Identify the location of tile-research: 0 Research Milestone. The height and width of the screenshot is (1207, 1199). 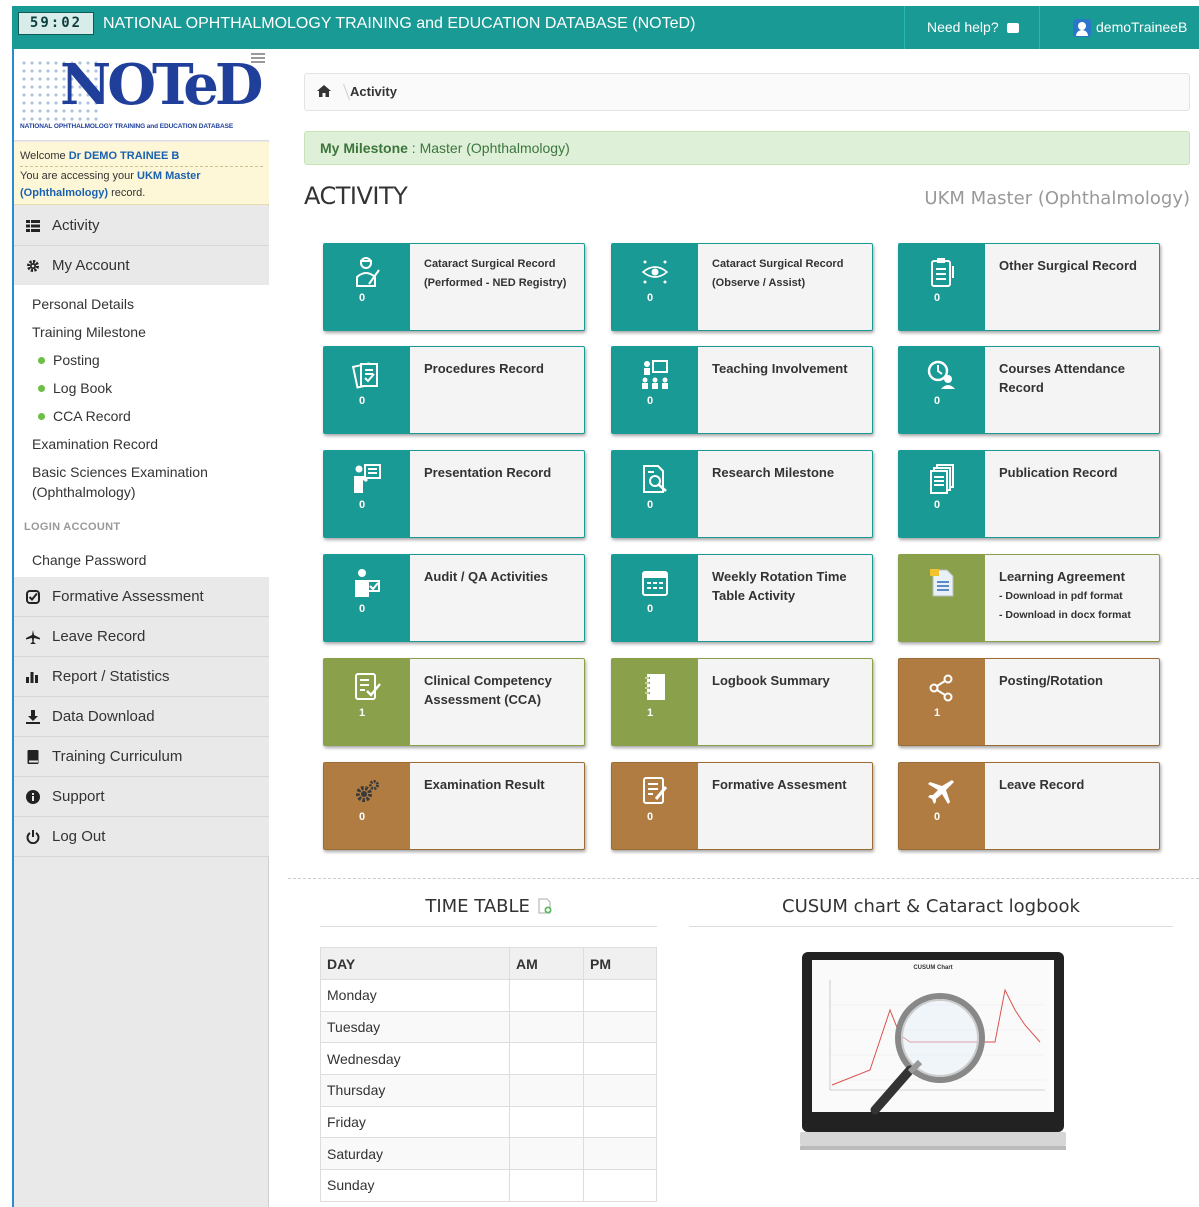
(742, 494).